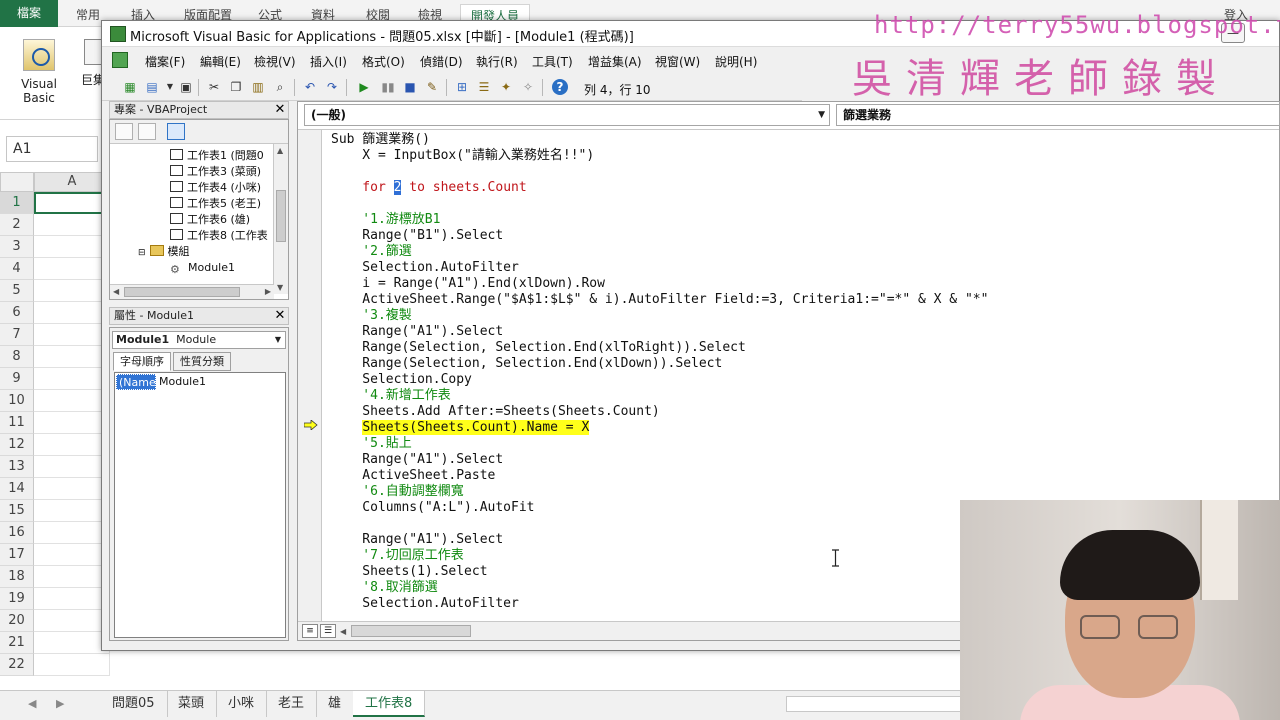 This screenshot has width=1280, height=720. What do you see at coordinates (659, 444) in the screenshot?
I see `code-line: '5.貼上` at bounding box center [659, 444].